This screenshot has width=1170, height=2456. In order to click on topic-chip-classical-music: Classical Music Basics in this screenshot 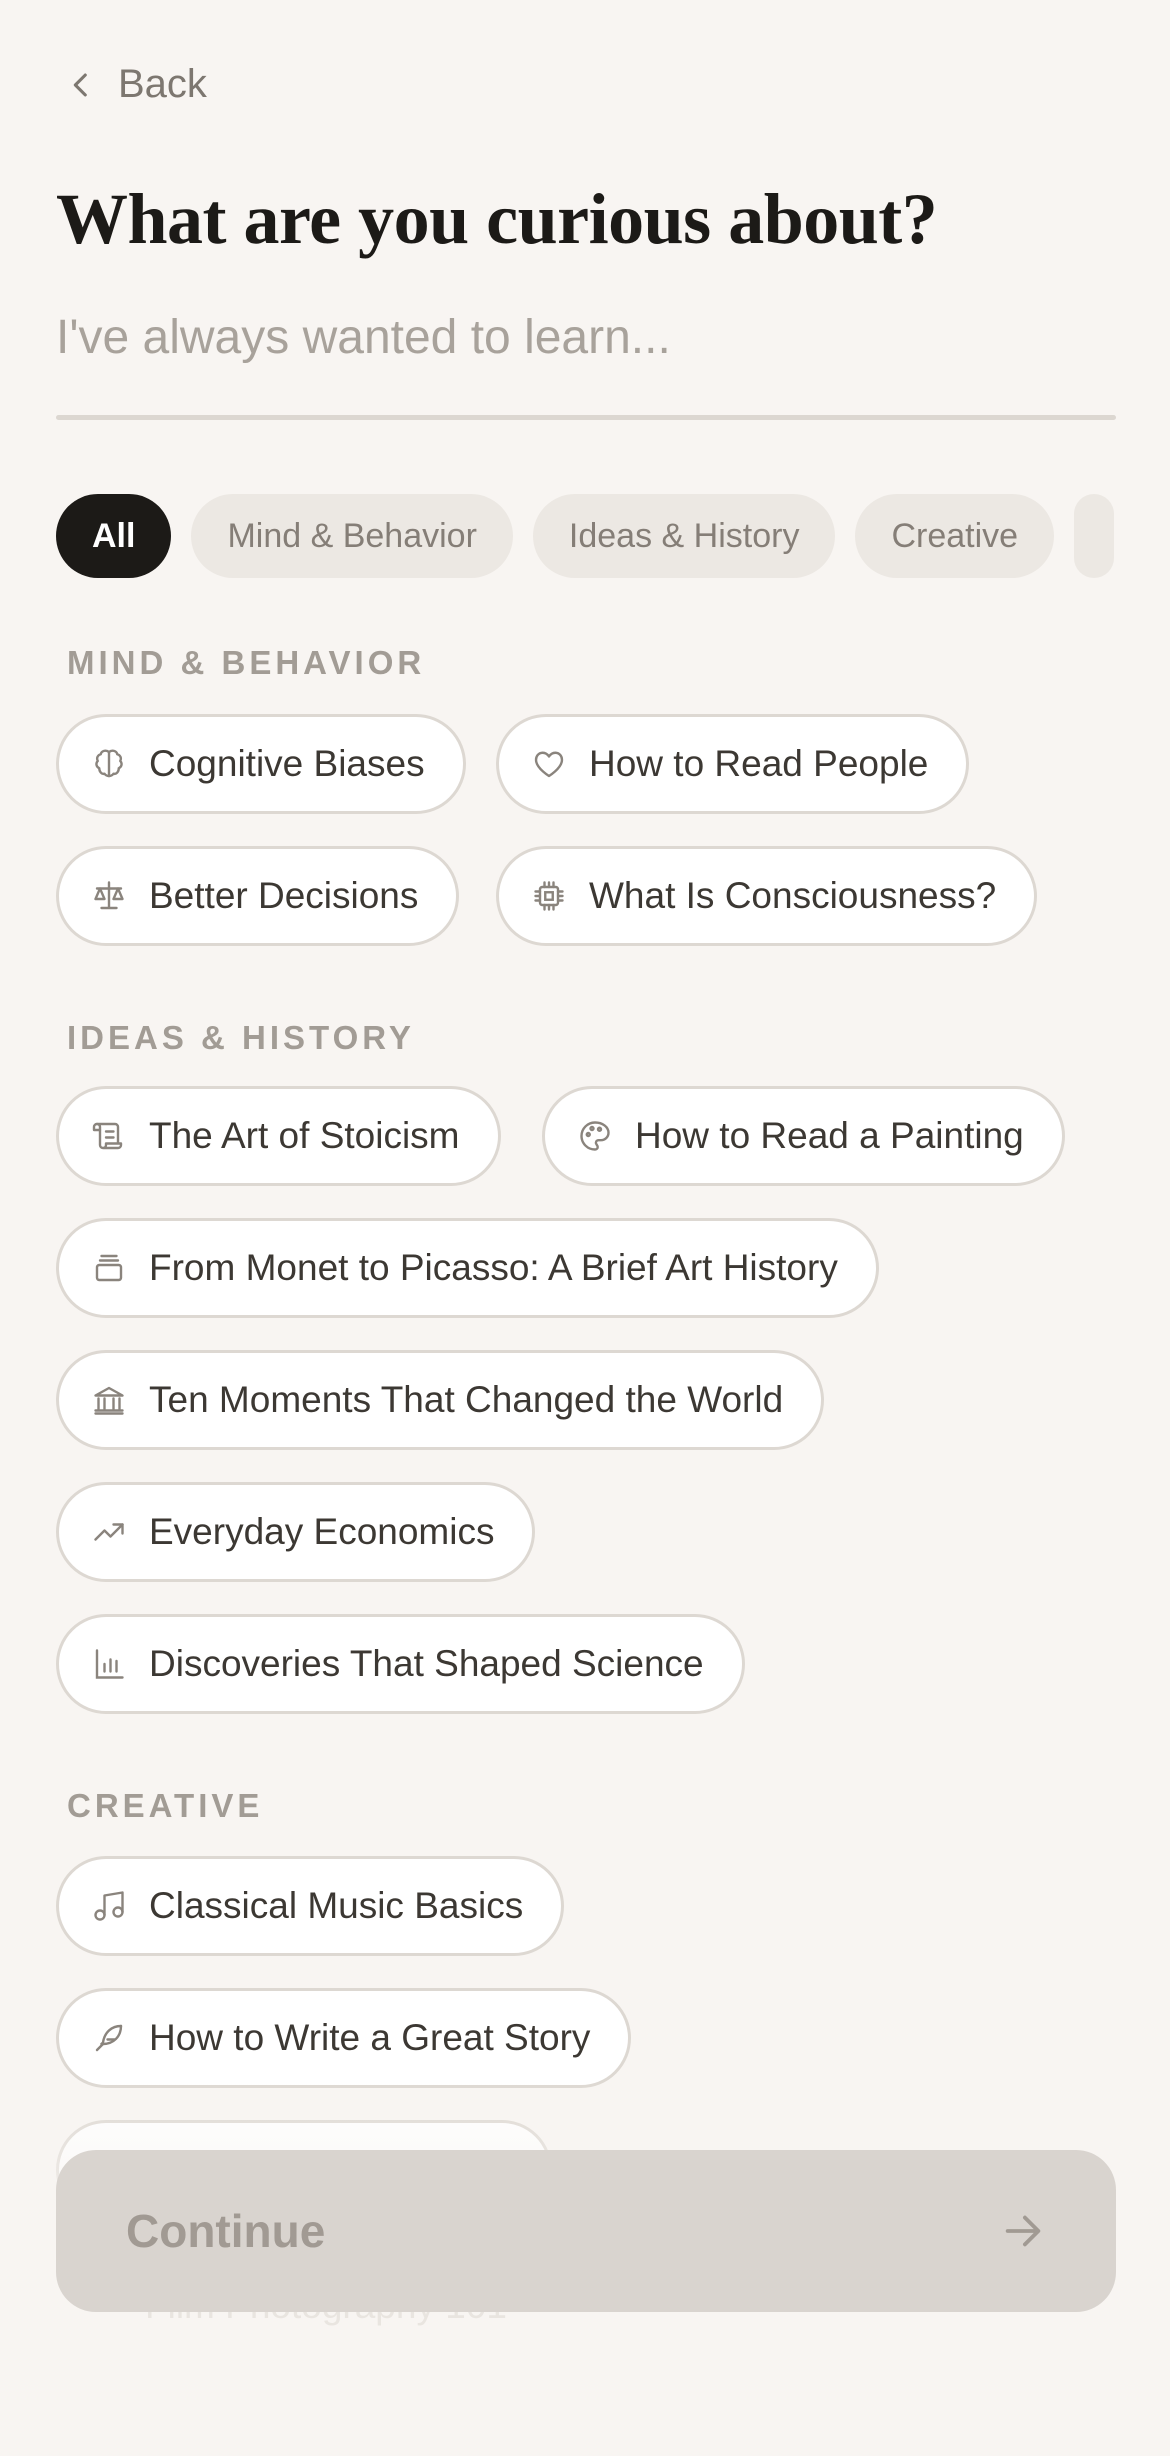, I will do `click(310, 1906)`.